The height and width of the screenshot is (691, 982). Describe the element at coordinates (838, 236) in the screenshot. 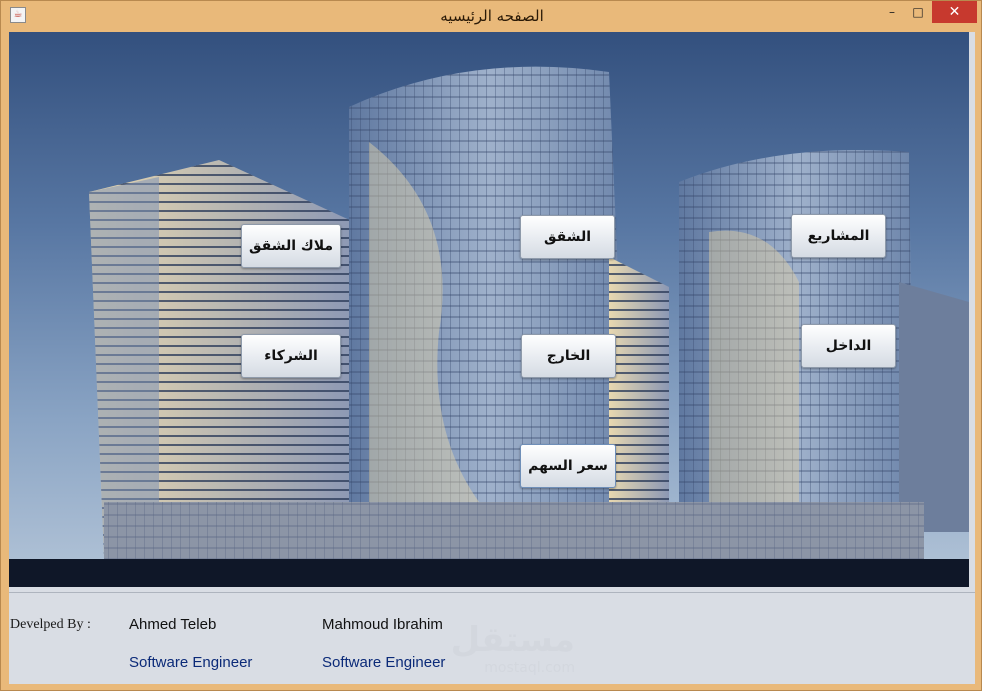

I see `projects-button: المشاريع` at that location.